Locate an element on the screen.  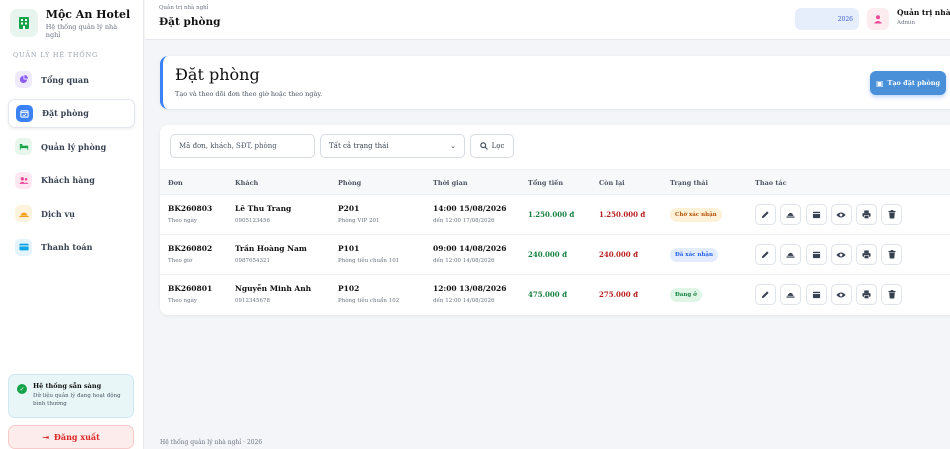
brand-subtitle: Hệ thống quản lý nhà nghỉ is located at coordinates (81, 30).